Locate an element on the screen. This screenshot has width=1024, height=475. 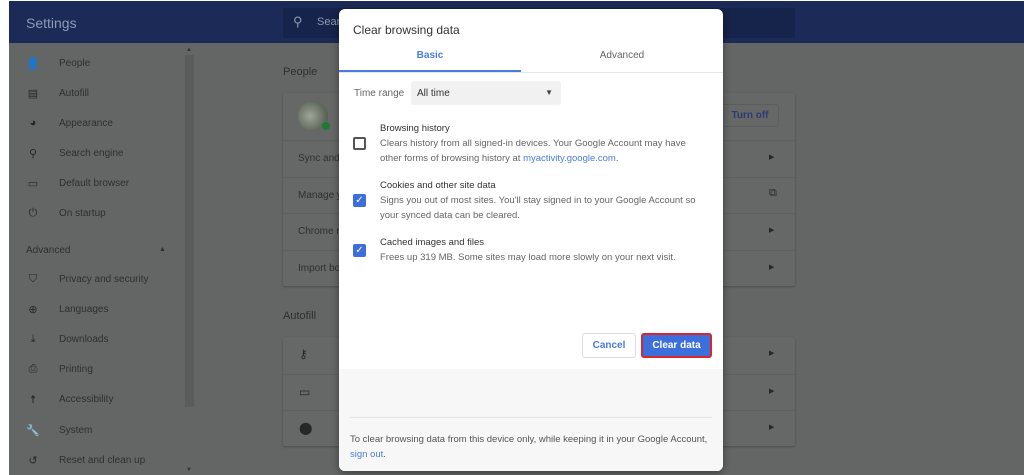
sidebar-item-autofill: ▤ Autofill is located at coordinates (102, 95).